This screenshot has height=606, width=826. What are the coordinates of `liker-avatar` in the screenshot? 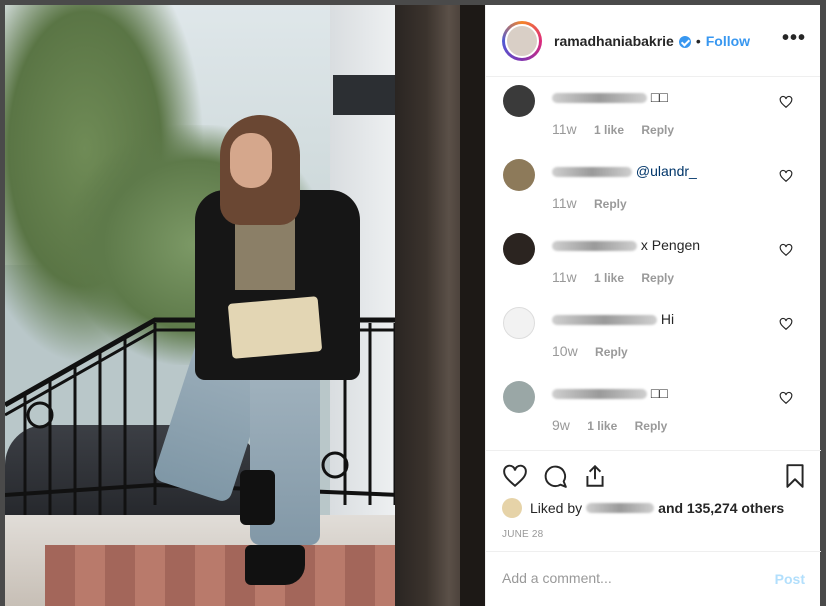 It's located at (512, 508).